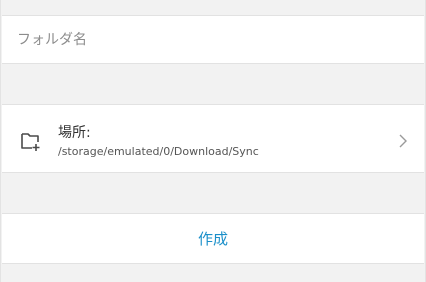 The height and width of the screenshot is (282, 426). I want to click on folder-name-input, so click(207, 40).